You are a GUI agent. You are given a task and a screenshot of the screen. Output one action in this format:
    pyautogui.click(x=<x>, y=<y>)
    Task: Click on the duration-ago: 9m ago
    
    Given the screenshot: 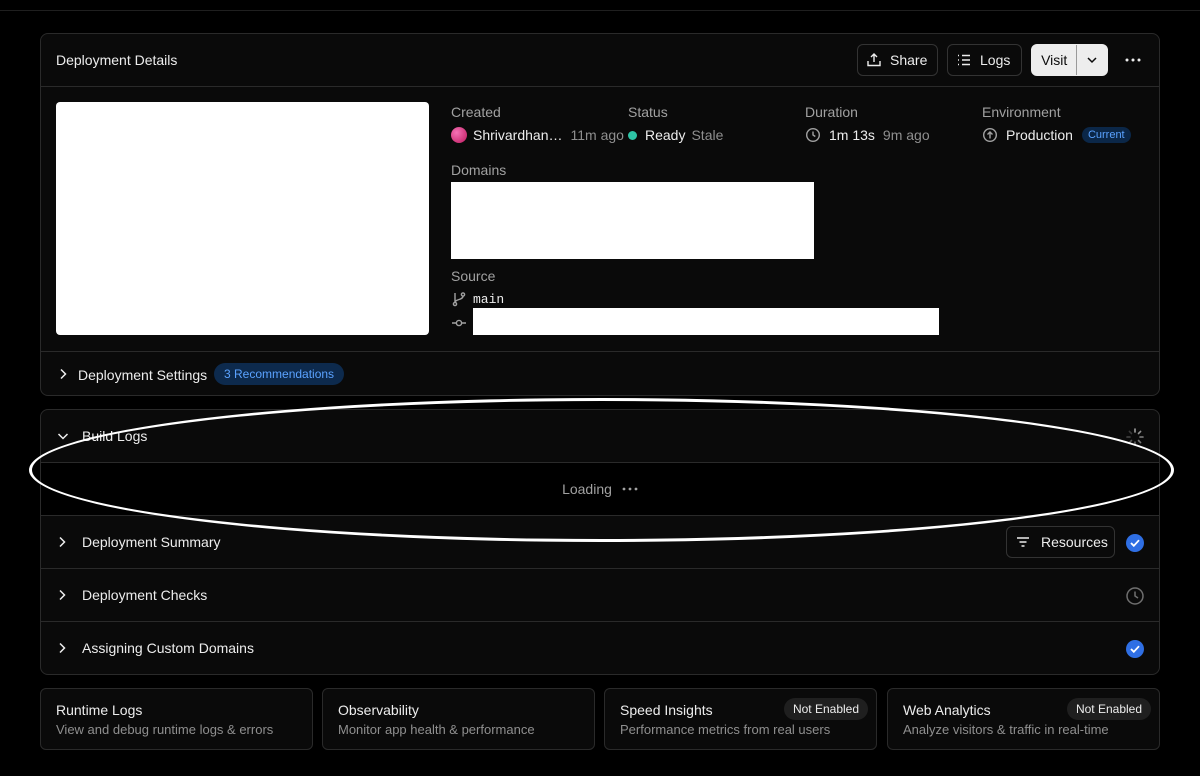 What is the action you would take?
    pyautogui.click(x=906, y=135)
    